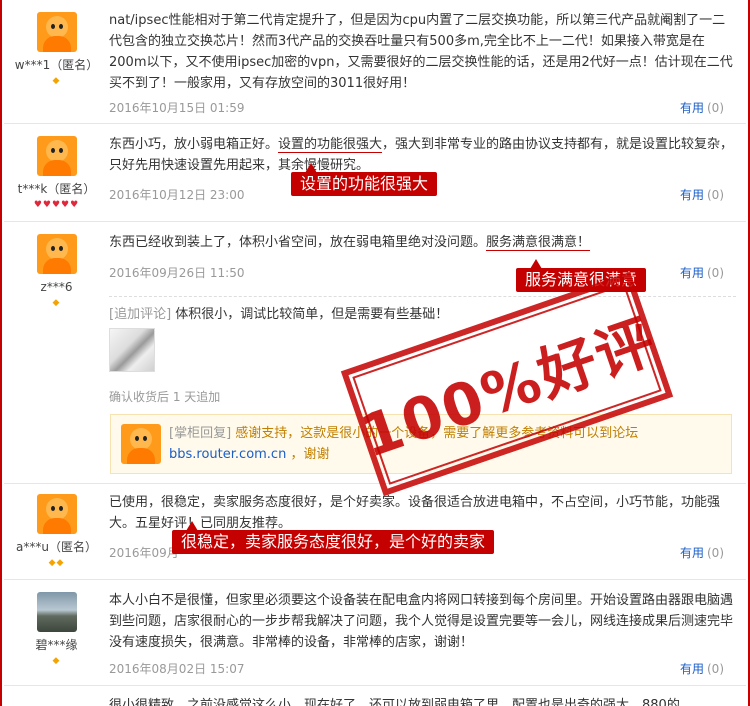 The width and height of the screenshot is (750, 706). I want to click on forum-link: bbs.router.com.cn, so click(227, 454).